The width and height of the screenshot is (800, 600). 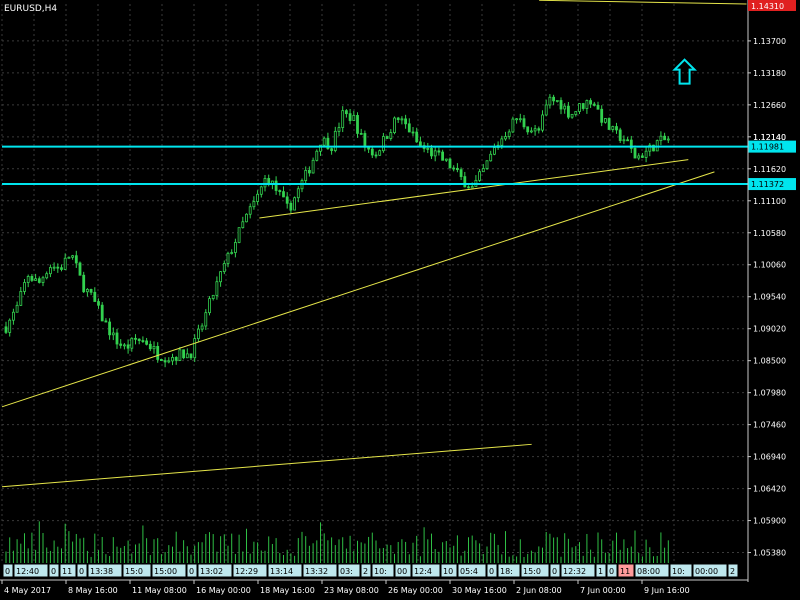 What do you see at coordinates (469, 571) in the screenshot?
I see `time-label-text: 05:4` at bounding box center [469, 571].